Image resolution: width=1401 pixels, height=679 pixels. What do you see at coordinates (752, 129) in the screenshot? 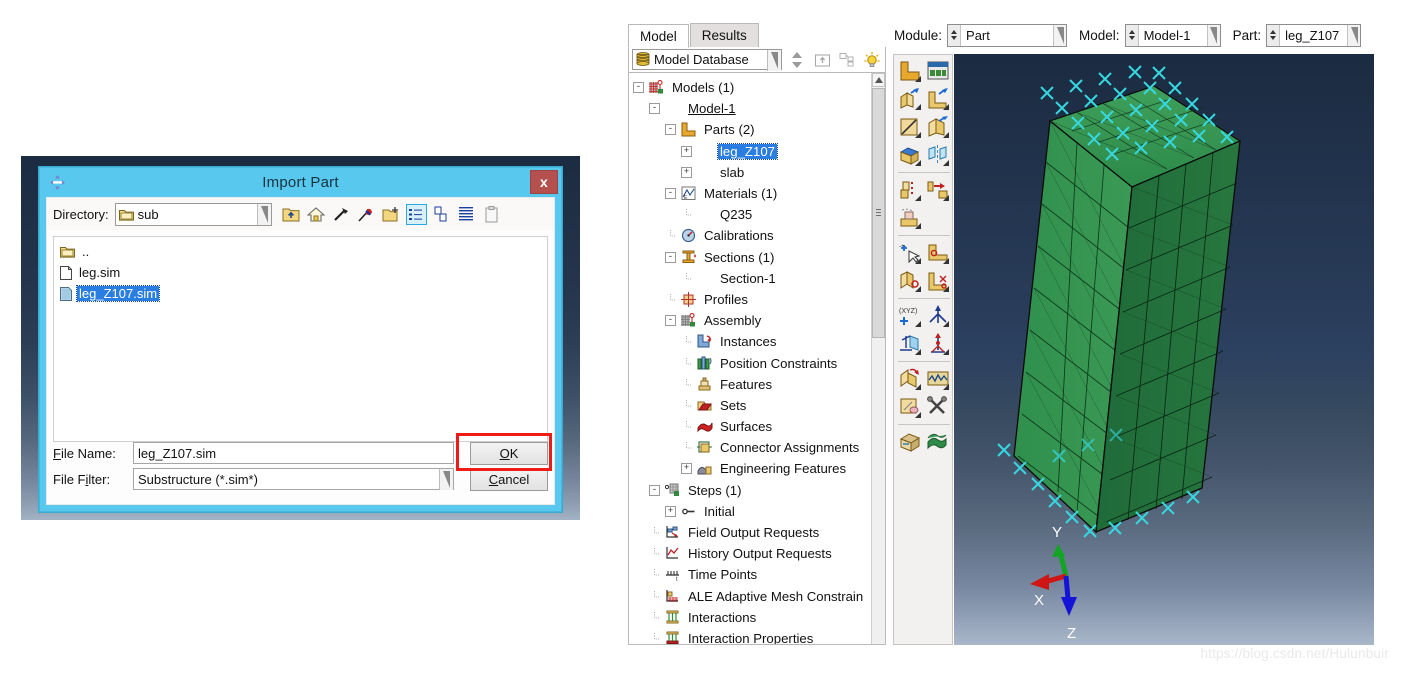
I see `tree-node: - Parts (2)` at bounding box center [752, 129].